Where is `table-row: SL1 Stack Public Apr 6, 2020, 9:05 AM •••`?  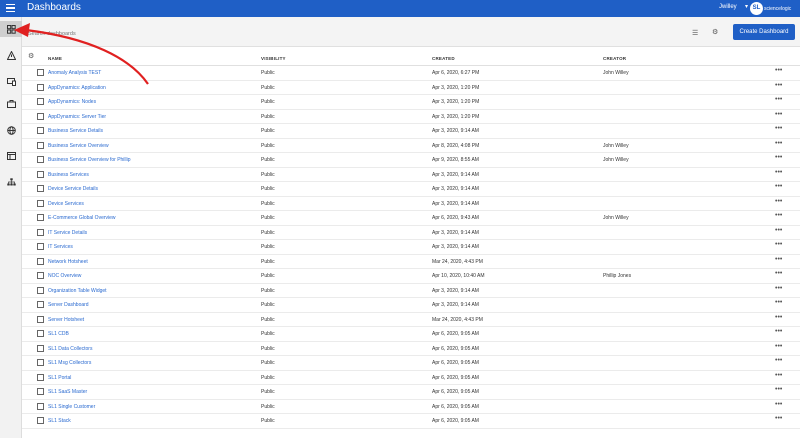
table-row: SL1 Stack Public Apr 6, 2020, 9:05 AM ••• is located at coordinates (411, 421).